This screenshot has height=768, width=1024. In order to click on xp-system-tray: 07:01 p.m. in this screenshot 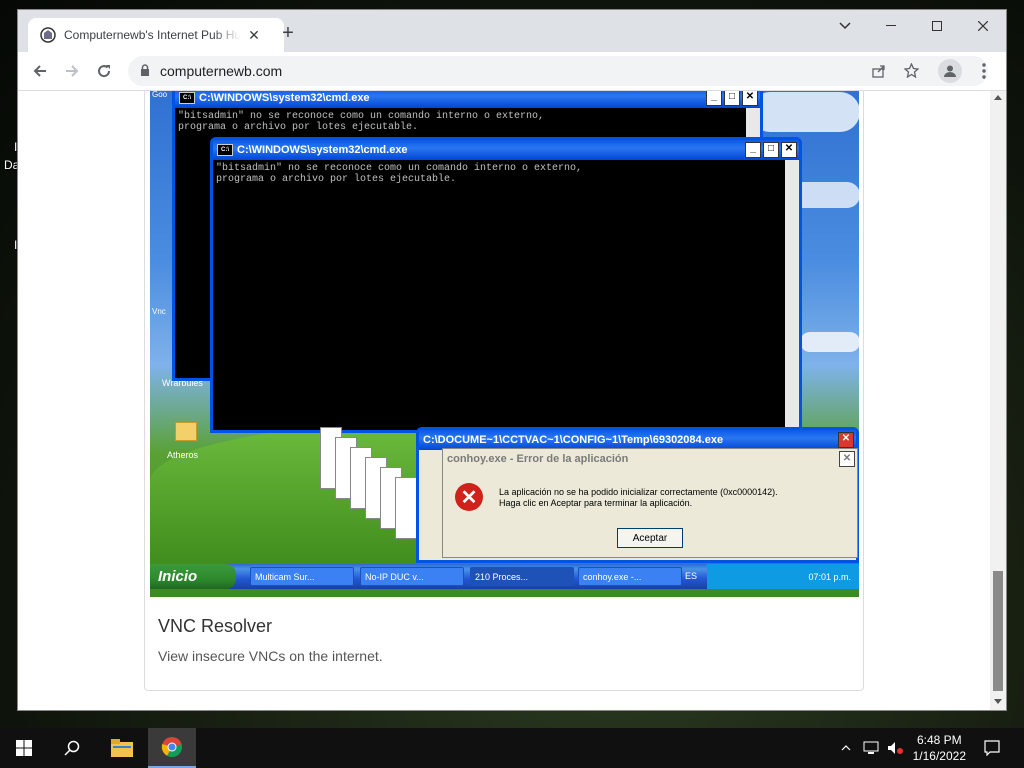, I will do `click(783, 576)`.